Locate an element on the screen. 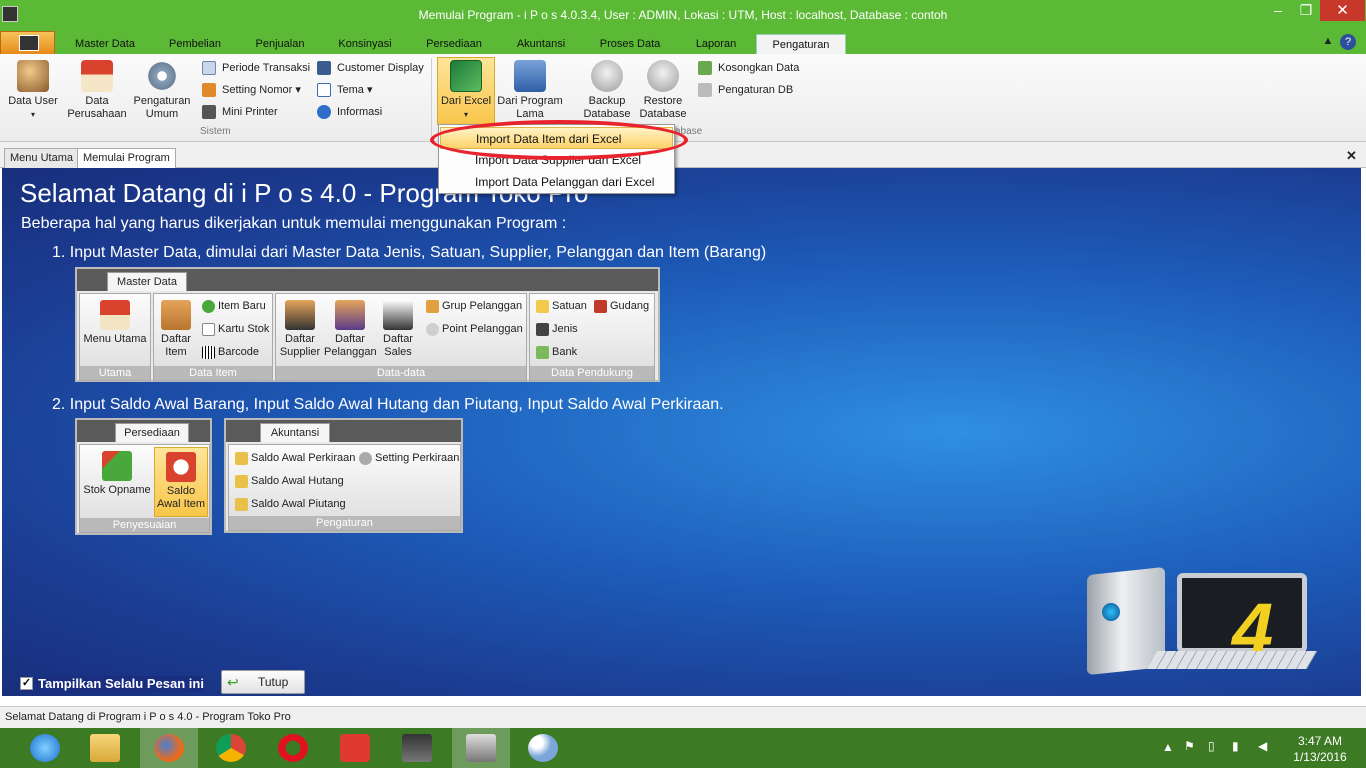 This screenshot has height=780, width=1366. point-icon is located at coordinates (432, 329).